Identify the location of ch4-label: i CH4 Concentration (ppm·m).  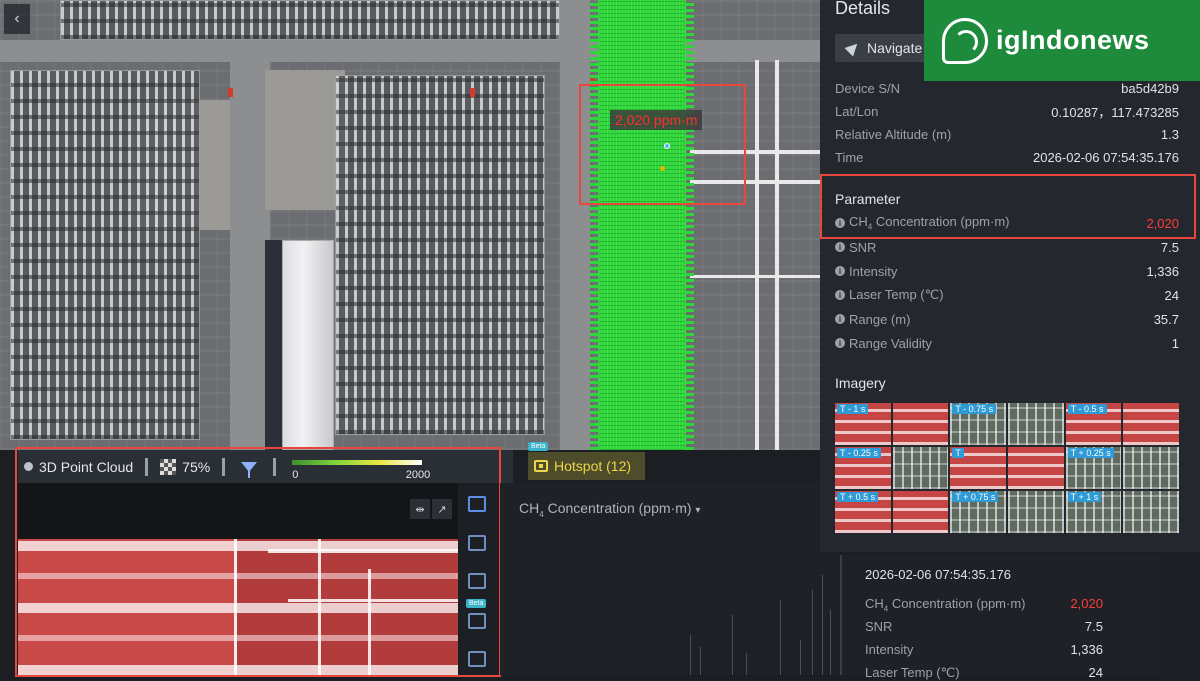
(922, 223).